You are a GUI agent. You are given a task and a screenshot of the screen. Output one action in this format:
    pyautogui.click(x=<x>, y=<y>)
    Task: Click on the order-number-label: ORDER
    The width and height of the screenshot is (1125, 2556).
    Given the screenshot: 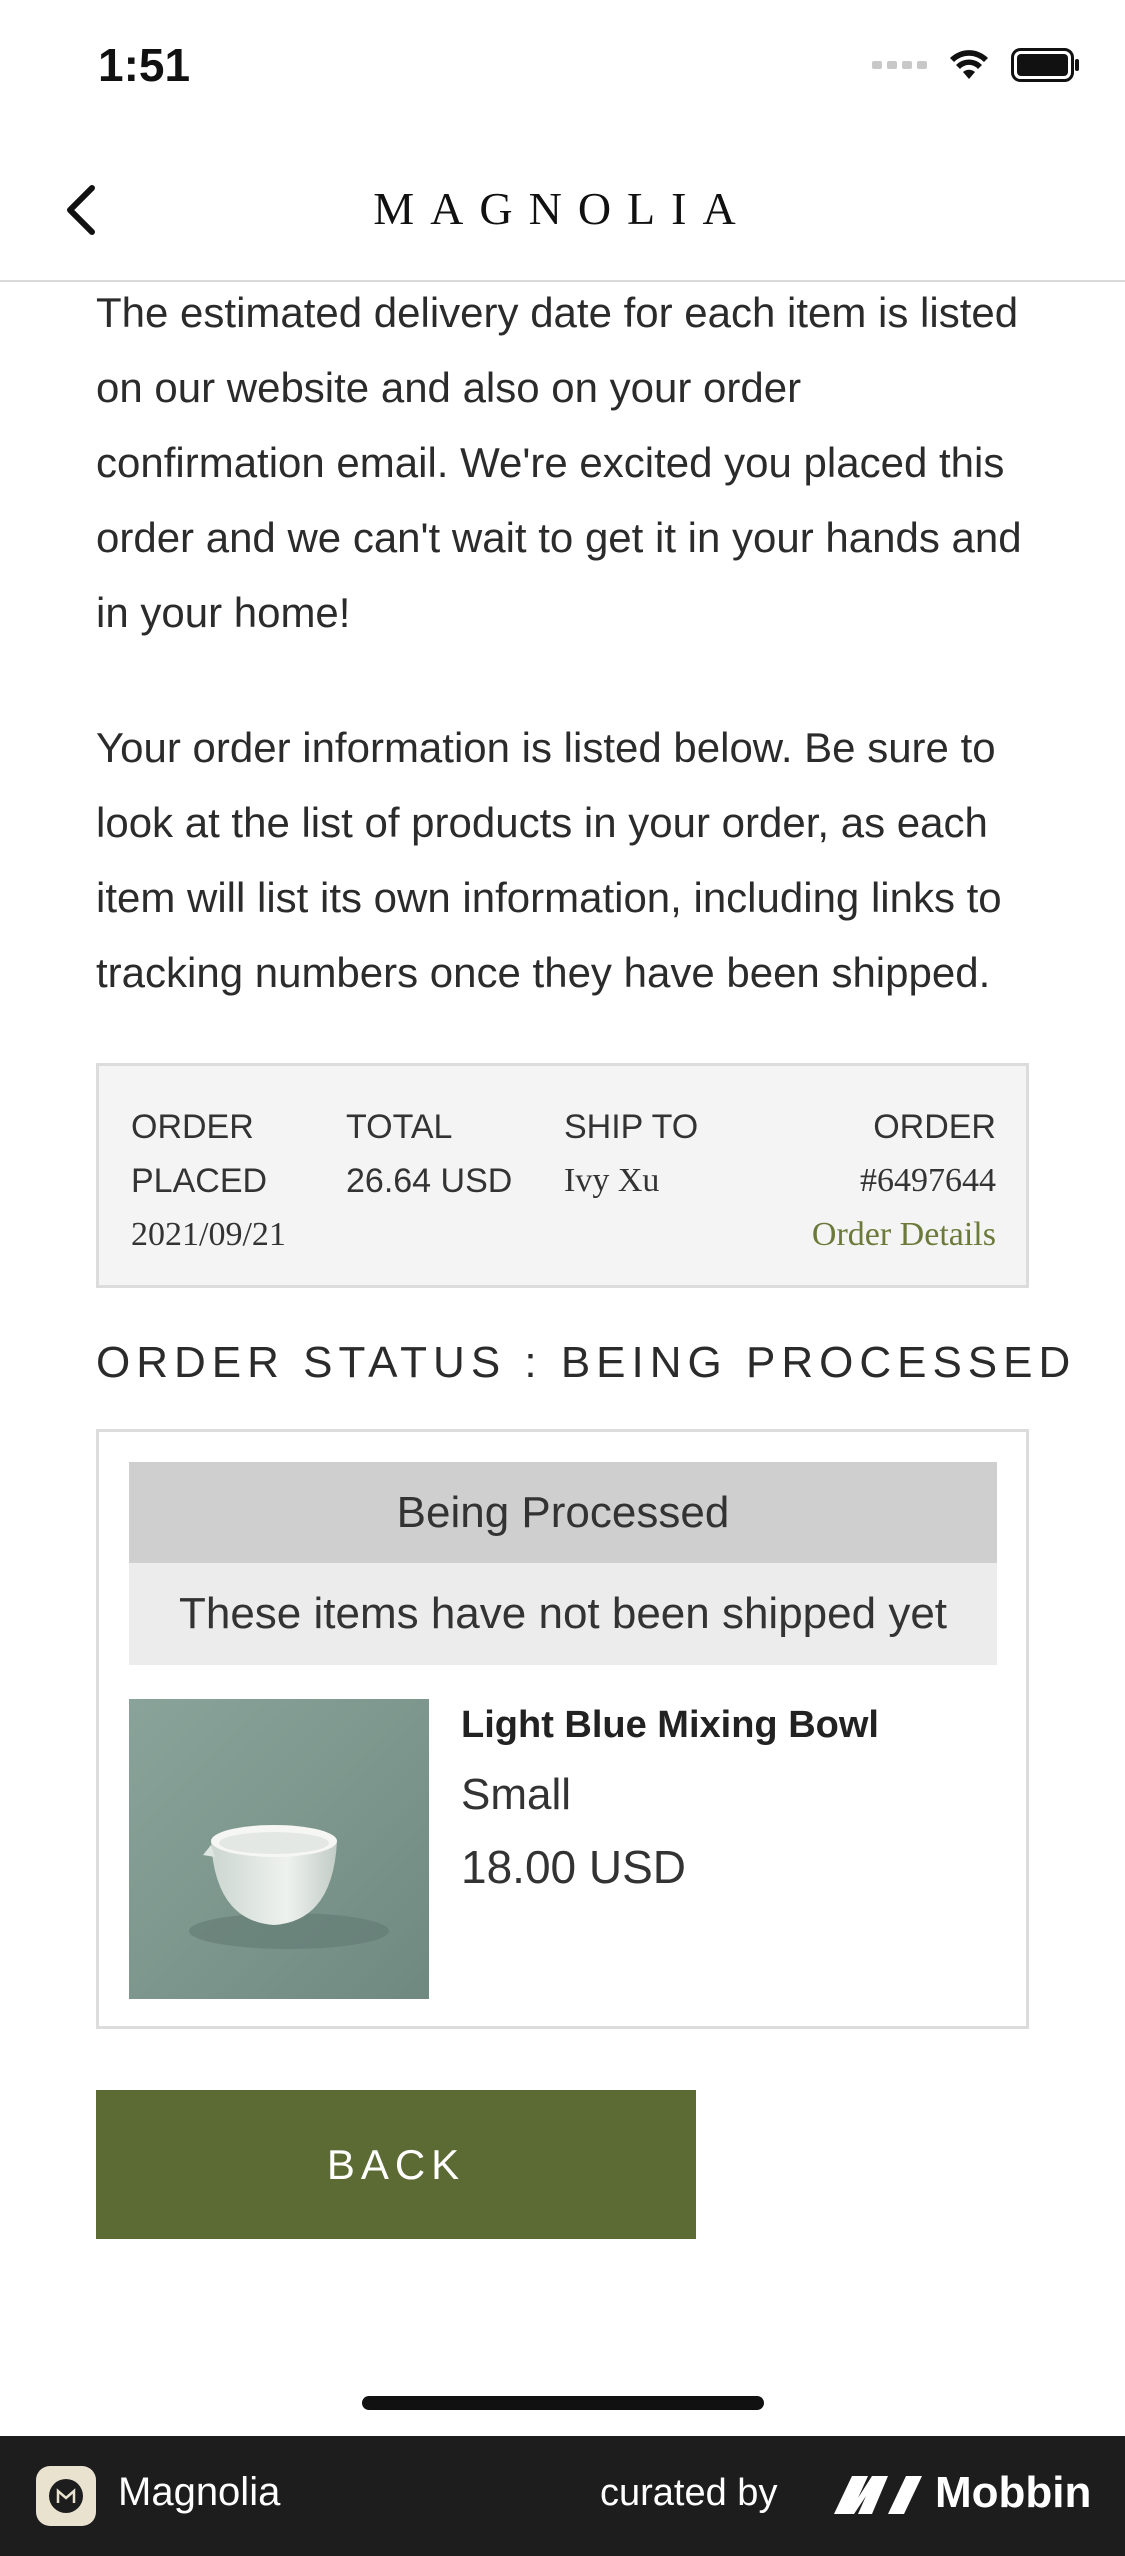 What is the action you would take?
    pyautogui.click(x=934, y=1127)
    